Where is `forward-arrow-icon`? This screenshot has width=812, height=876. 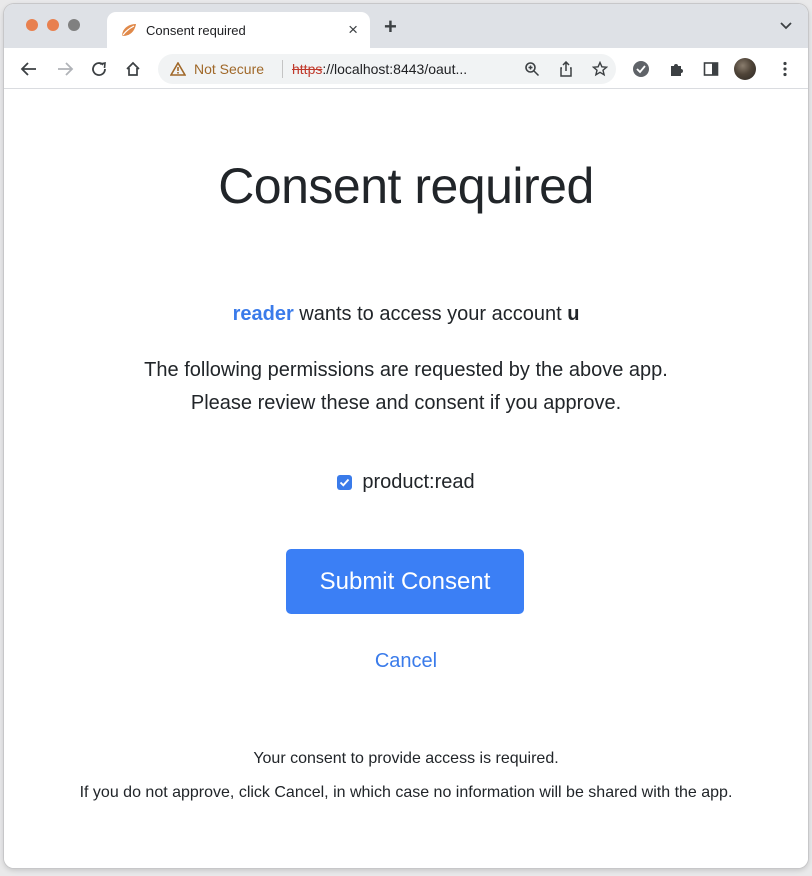
forward-arrow-icon is located at coordinates (65, 69).